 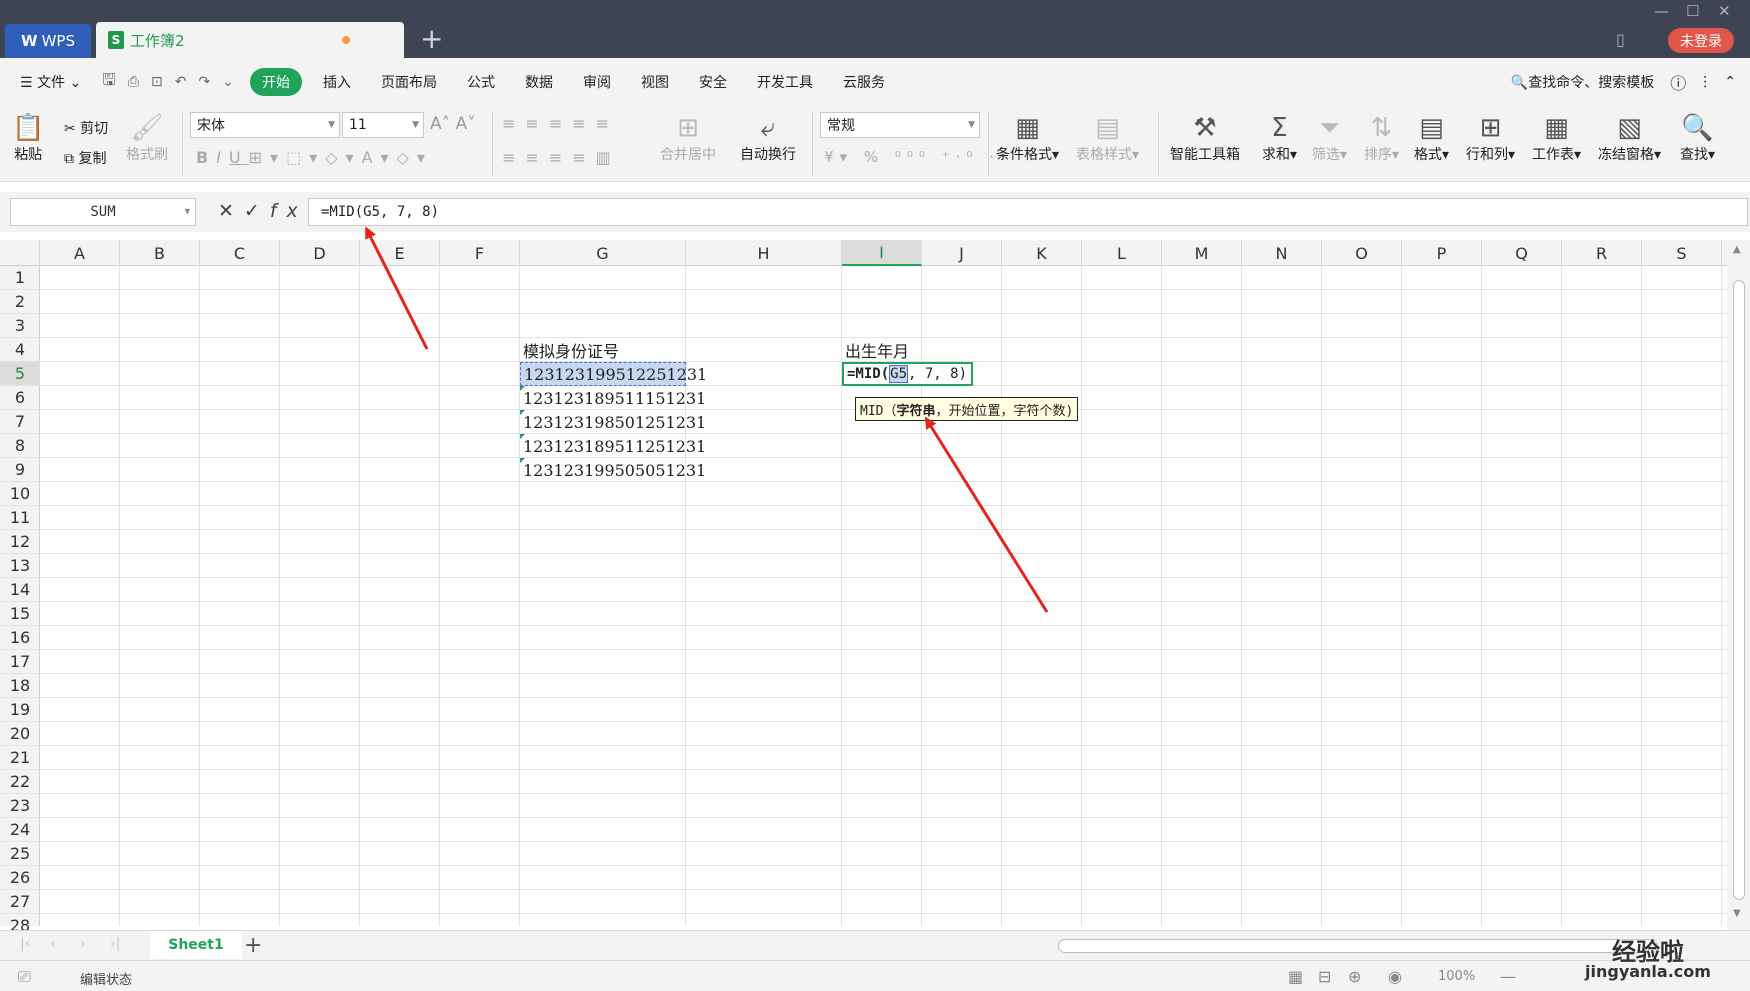 What do you see at coordinates (1122, 253) in the screenshot?
I see `column-header-l: L` at bounding box center [1122, 253].